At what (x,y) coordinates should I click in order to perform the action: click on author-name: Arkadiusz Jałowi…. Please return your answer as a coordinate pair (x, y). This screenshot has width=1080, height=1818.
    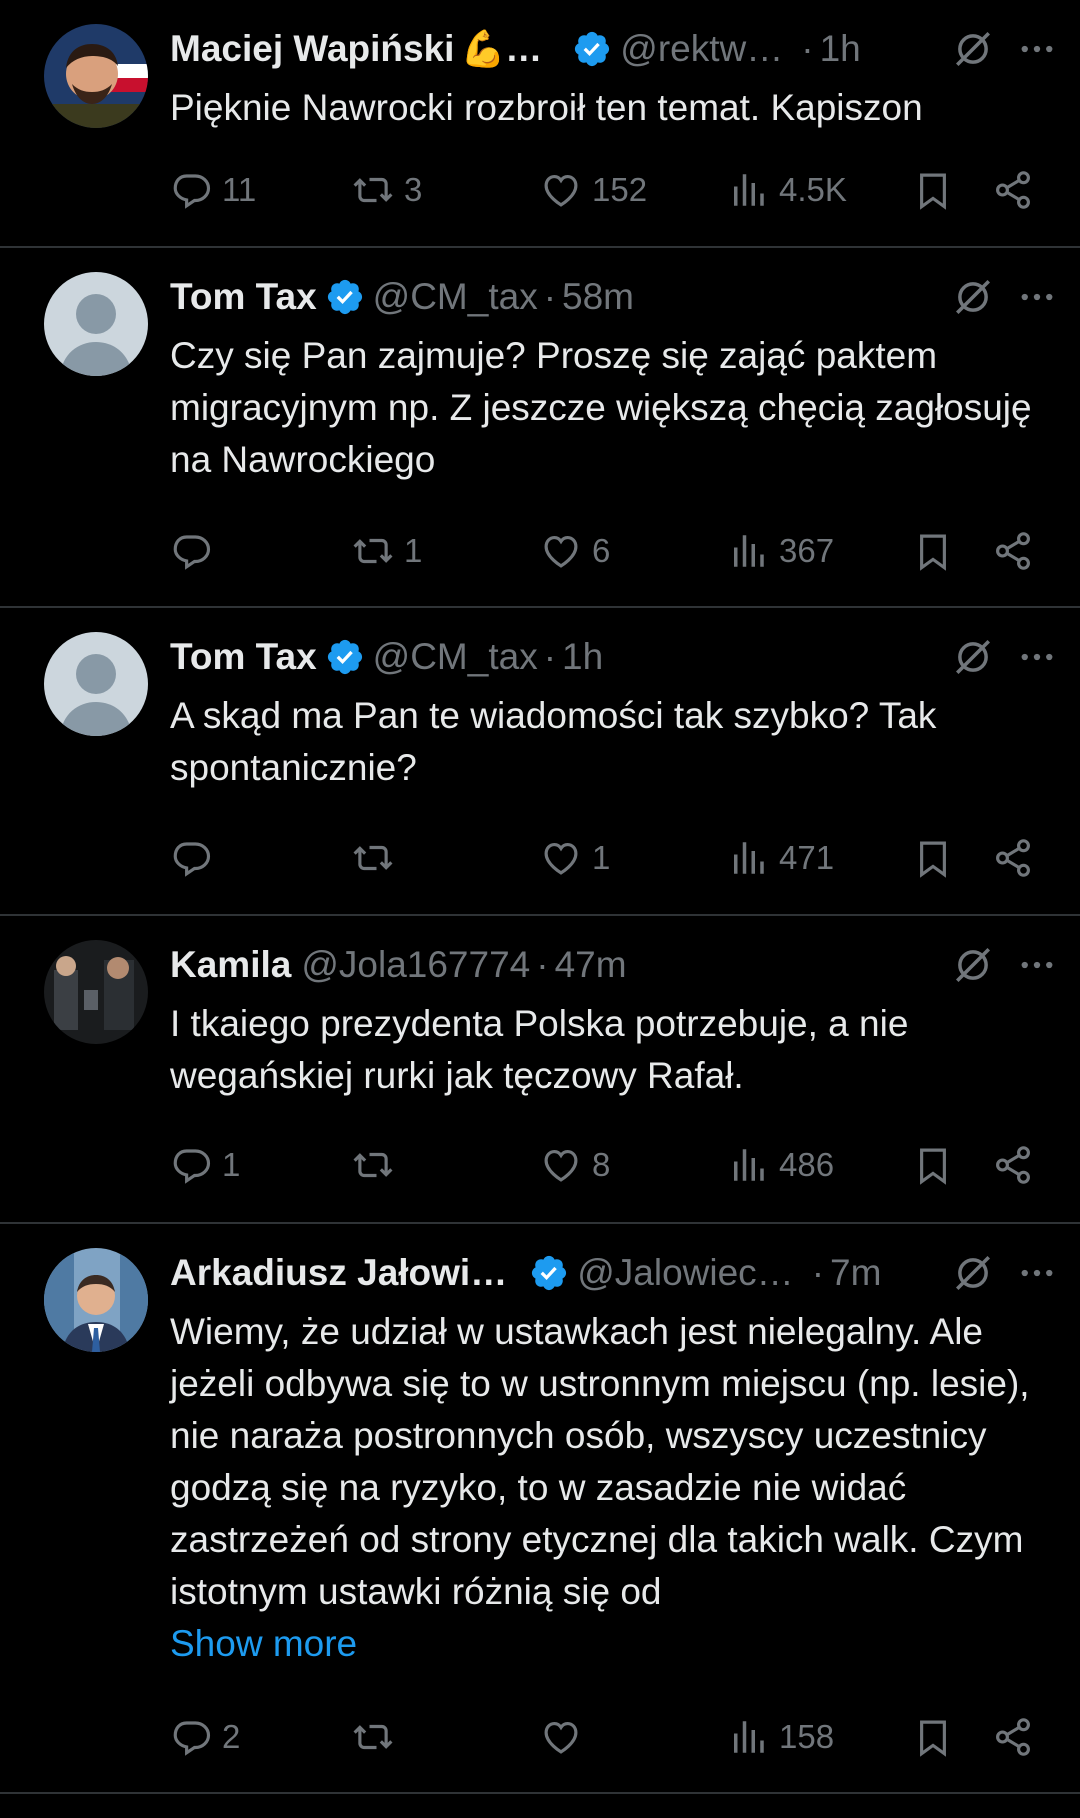
    Looking at the image, I should click on (338, 1273).